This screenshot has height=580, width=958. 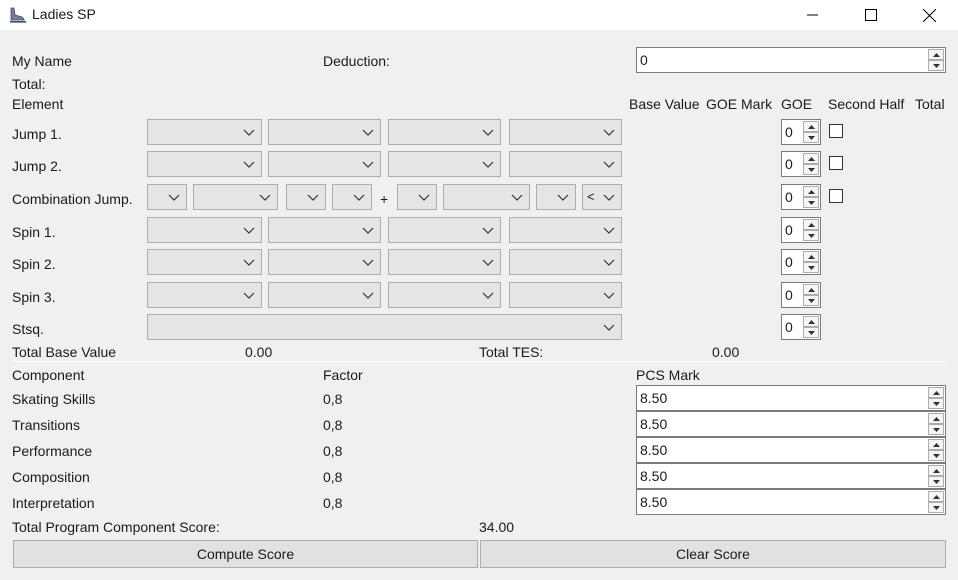 I want to click on goe-spinner-3: 0, so click(x=801, y=197).